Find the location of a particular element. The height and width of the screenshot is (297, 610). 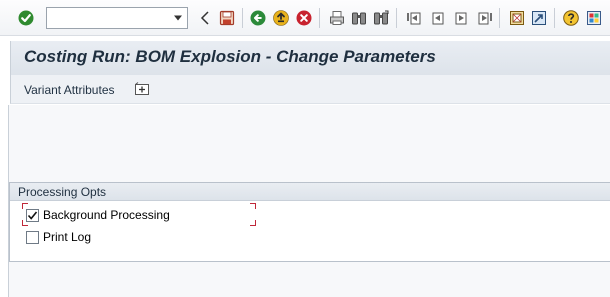

background-processing-checkbox is located at coordinates (32, 215).